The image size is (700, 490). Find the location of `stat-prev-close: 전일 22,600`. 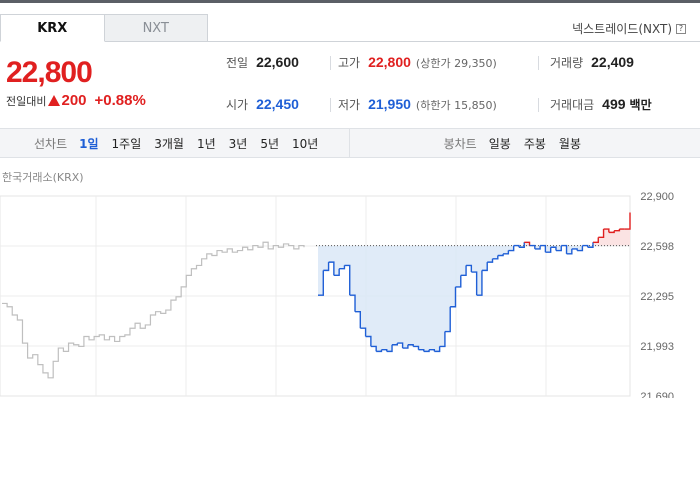

stat-prev-close: 전일 22,600 is located at coordinates (262, 62).